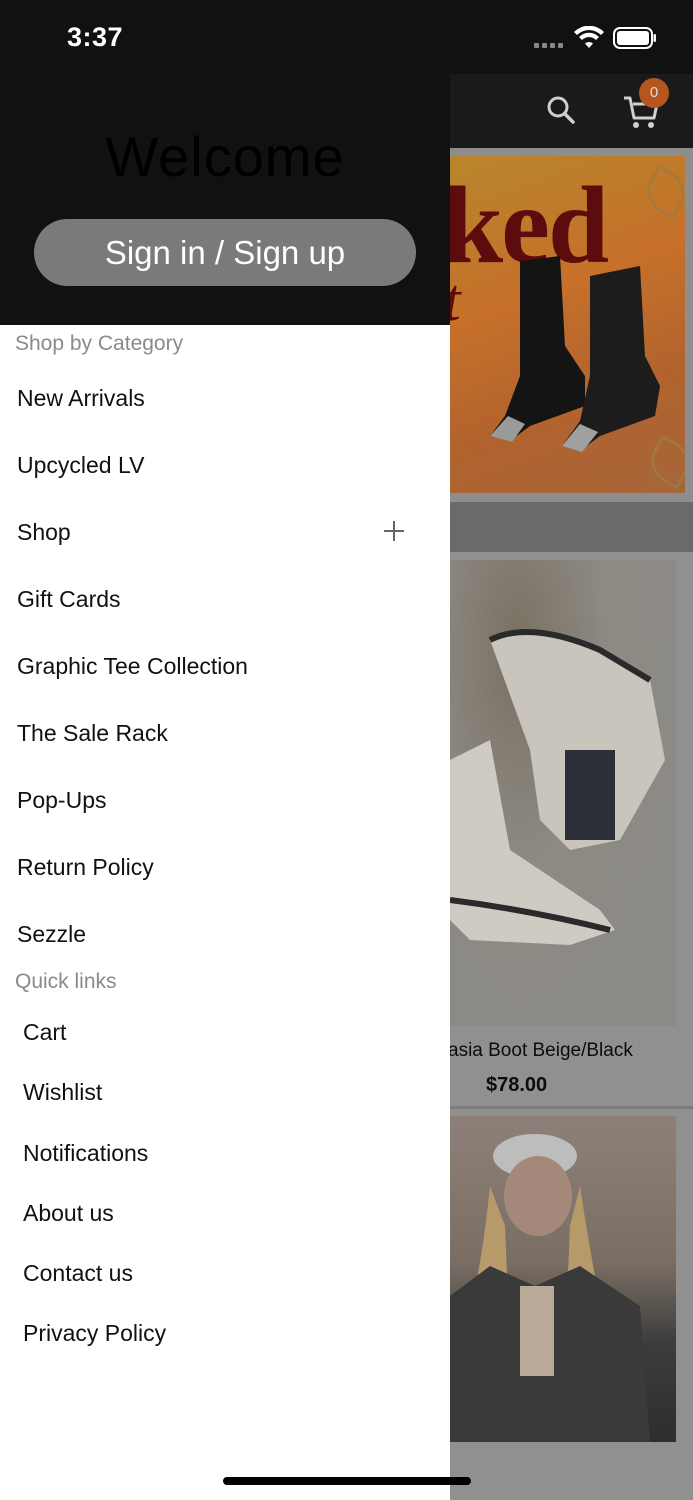  Describe the element at coordinates (95, 37) in the screenshot. I see `status-time: 3:37` at that location.